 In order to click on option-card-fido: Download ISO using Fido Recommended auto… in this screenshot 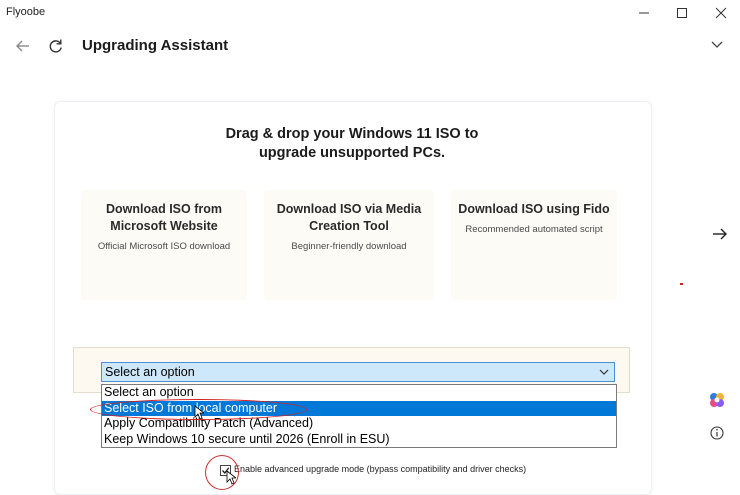, I will do `click(534, 245)`.